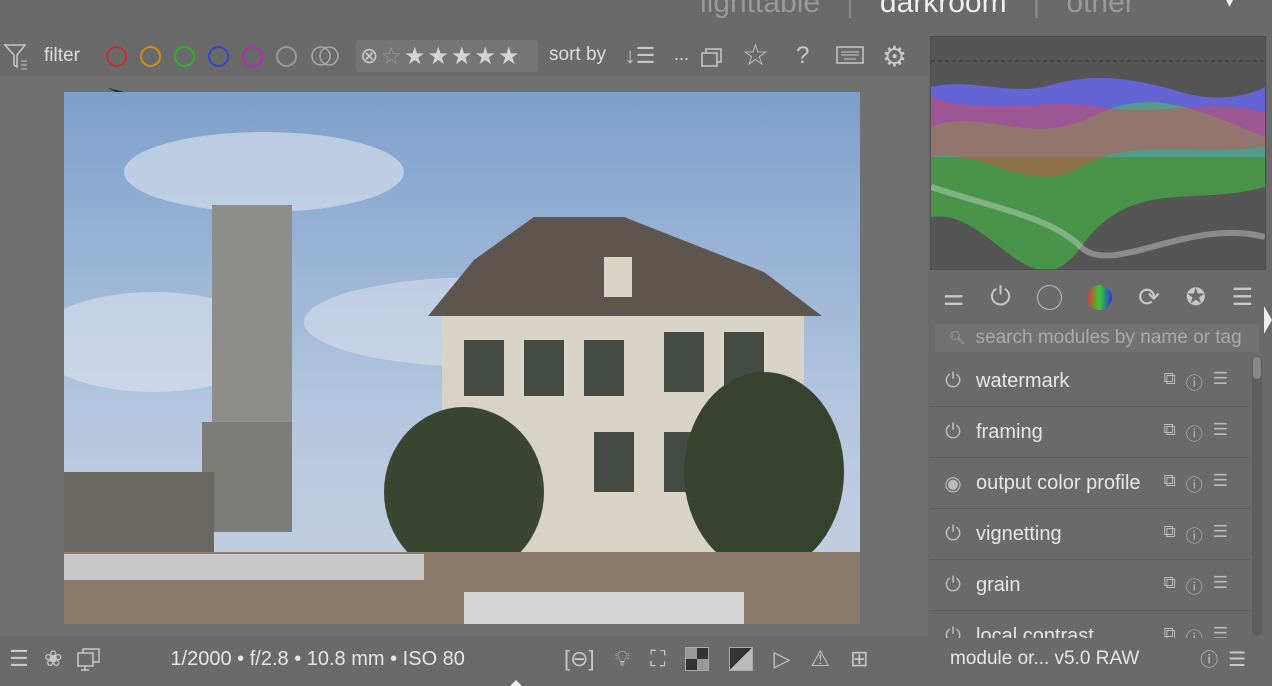 The width and height of the screenshot is (1272, 686). I want to click on softproof-icon, so click(697, 659).